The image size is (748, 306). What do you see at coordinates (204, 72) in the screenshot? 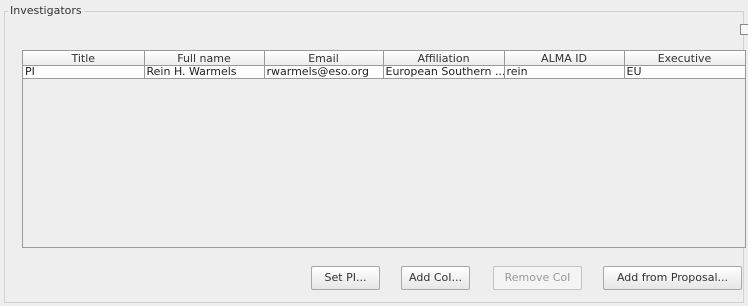
I see `cell-full-name: Rein H. Warmels` at bounding box center [204, 72].